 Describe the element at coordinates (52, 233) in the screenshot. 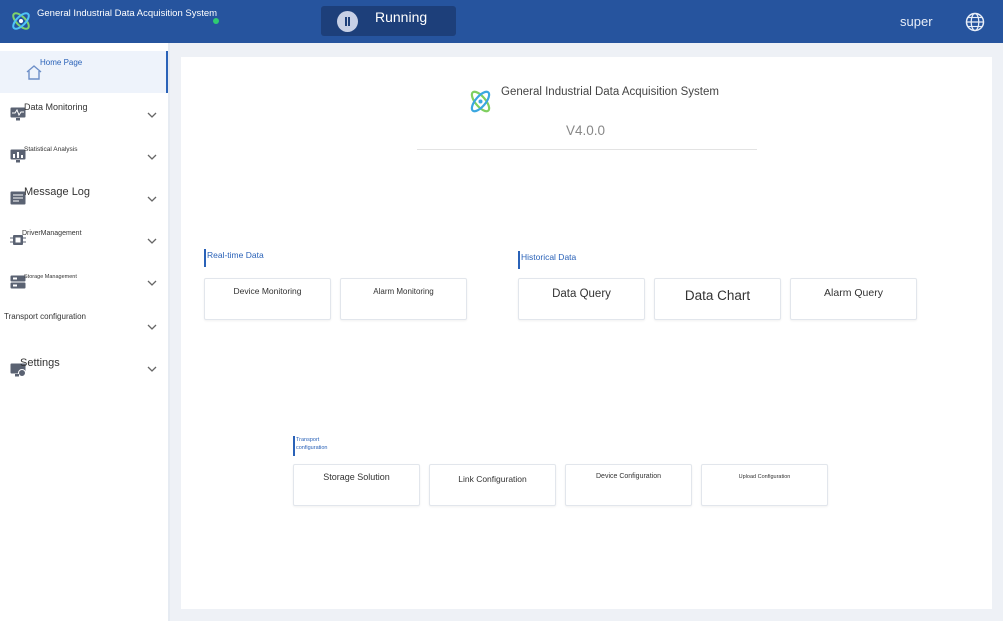

I see `sidebar-item-label: DriverManagement` at that location.